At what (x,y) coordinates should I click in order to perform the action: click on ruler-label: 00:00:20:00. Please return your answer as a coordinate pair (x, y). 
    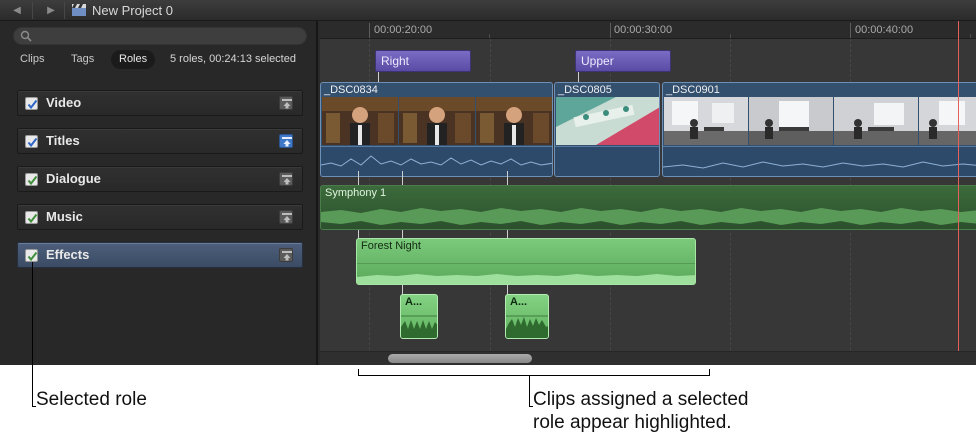
    Looking at the image, I should click on (403, 30).